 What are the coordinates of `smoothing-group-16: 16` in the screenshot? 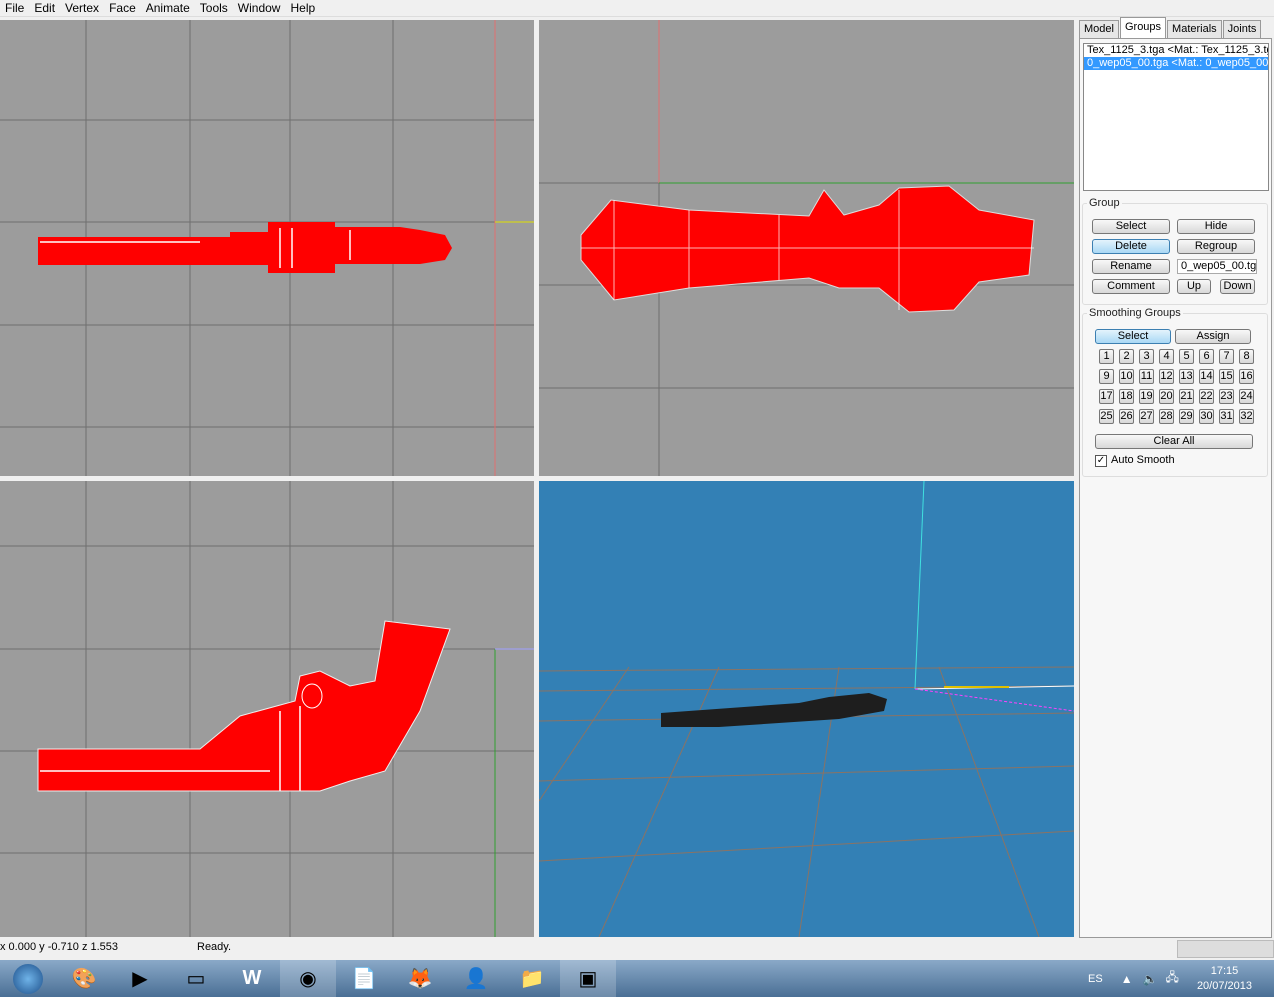 It's located at (1246, 376).